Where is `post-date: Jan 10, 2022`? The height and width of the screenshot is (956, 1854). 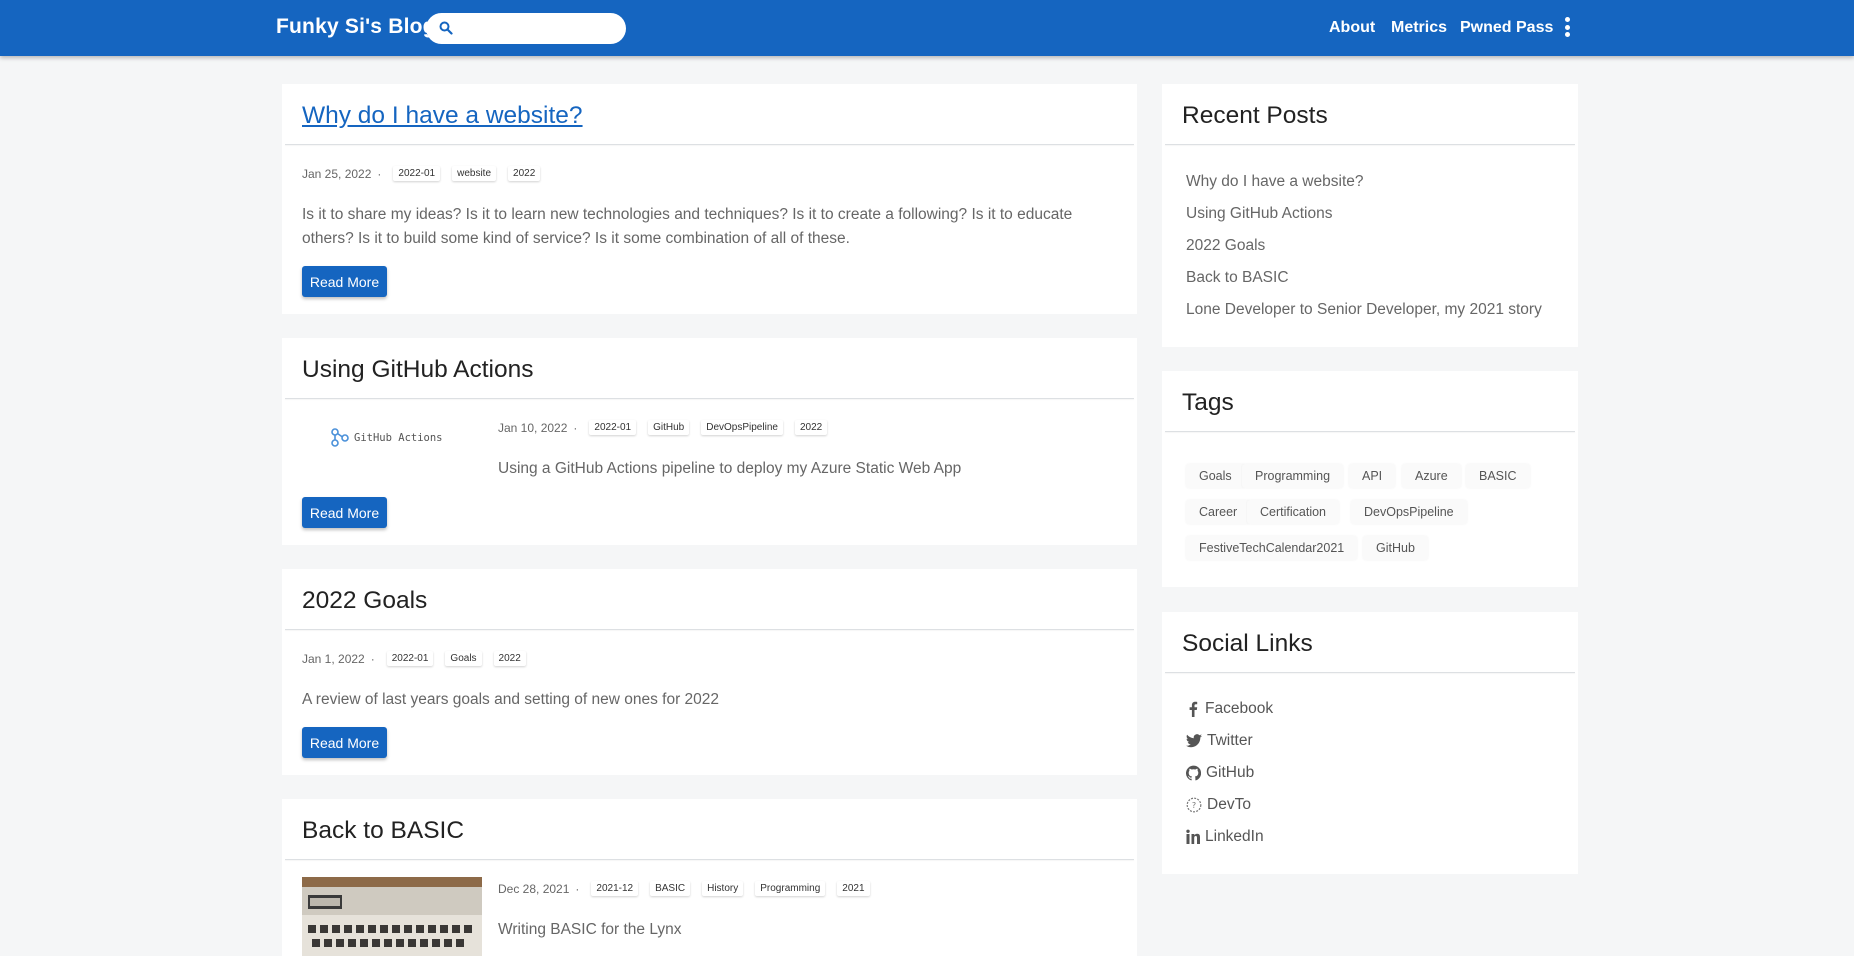 post-date: Jan 10, 2022 is located at coordinates (533, 427).